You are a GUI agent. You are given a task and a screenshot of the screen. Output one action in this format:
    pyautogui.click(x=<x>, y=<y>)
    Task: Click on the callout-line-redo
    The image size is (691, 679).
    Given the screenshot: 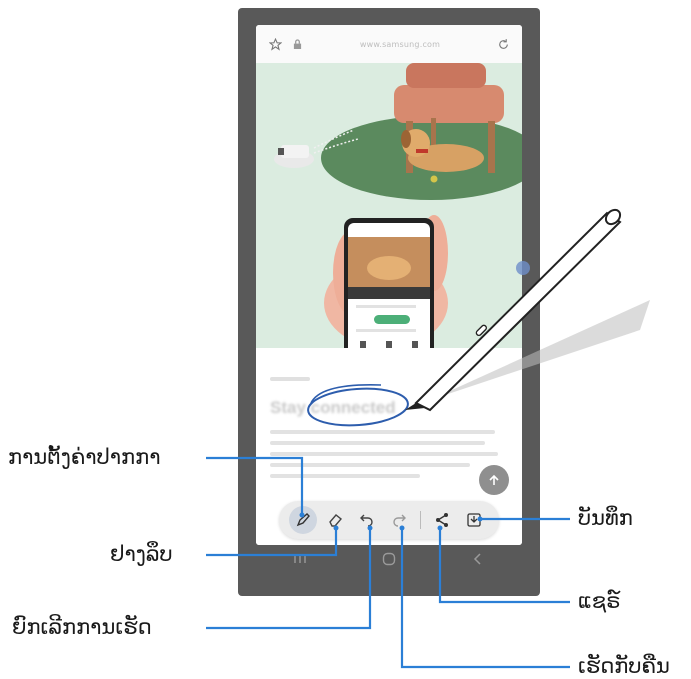 What is the action you would take?
    pyautogui.click(x=485, y=598)
    